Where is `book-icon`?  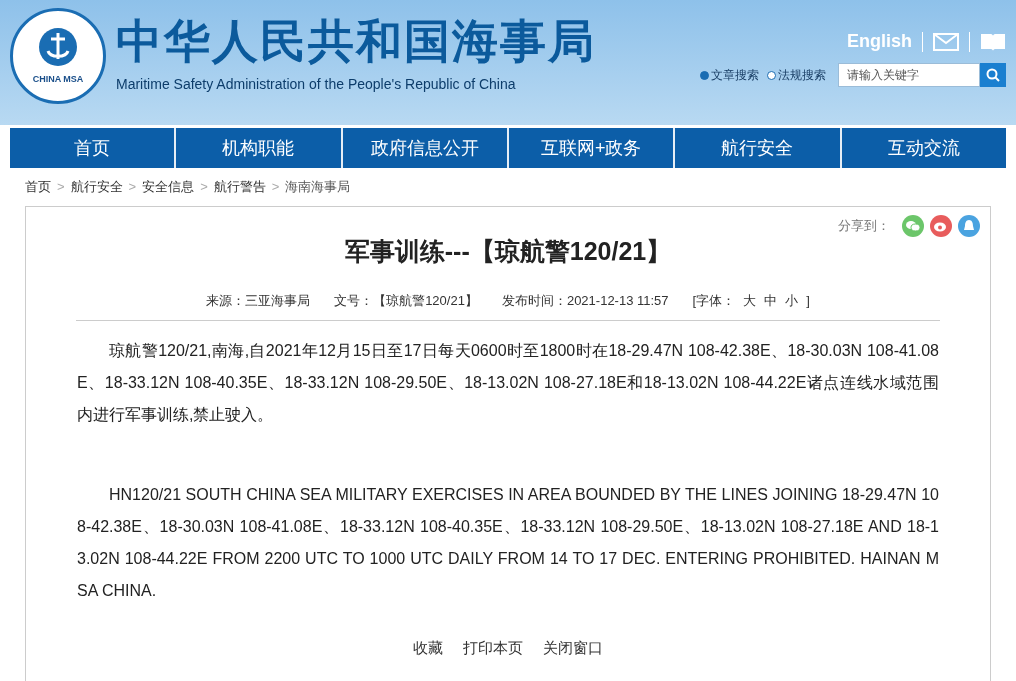 book-icon is located at coordinates (993, 41).